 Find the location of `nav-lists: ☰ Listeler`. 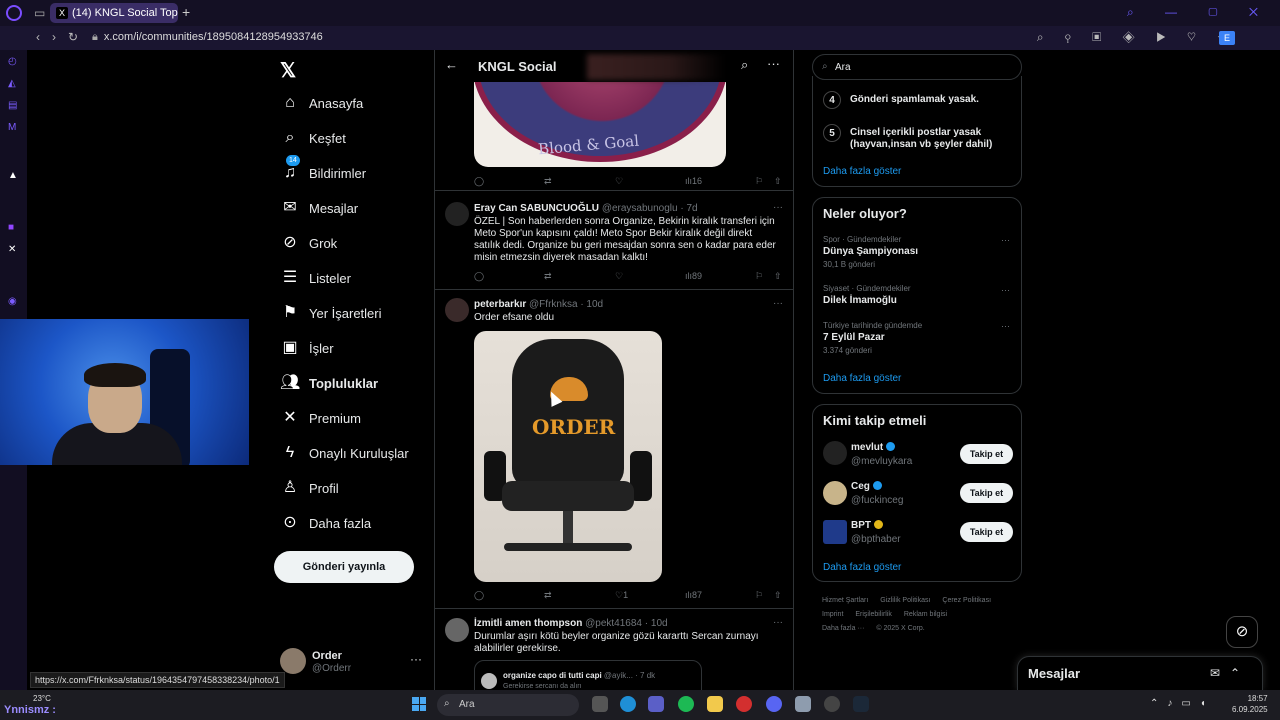

nav-lists: ☰ Listeler is located at coordinates (315, 278).